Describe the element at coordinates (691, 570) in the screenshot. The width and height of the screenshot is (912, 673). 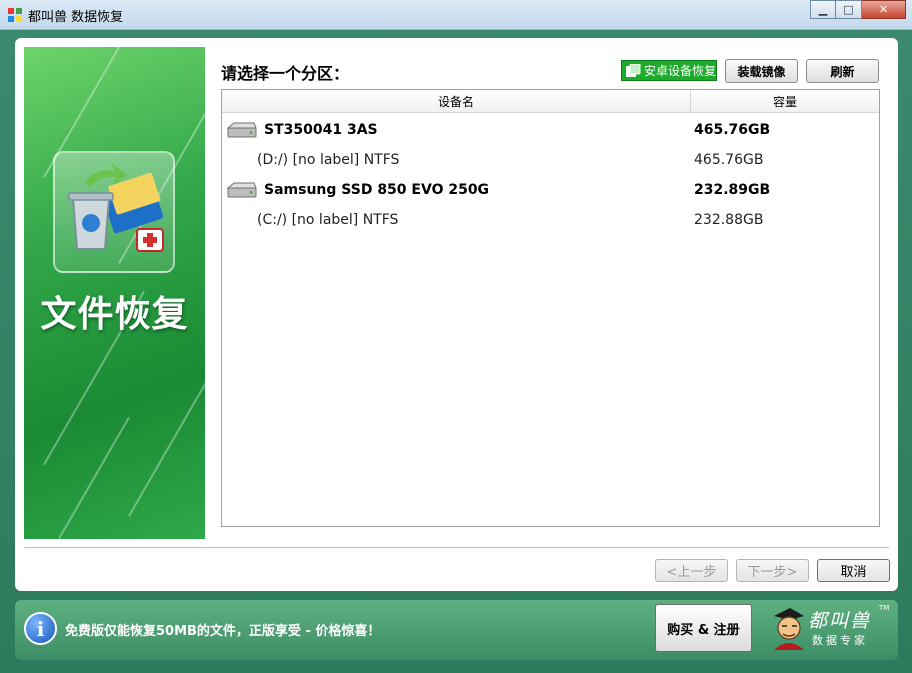
I see `previous-step-button: <上一步` at that location.